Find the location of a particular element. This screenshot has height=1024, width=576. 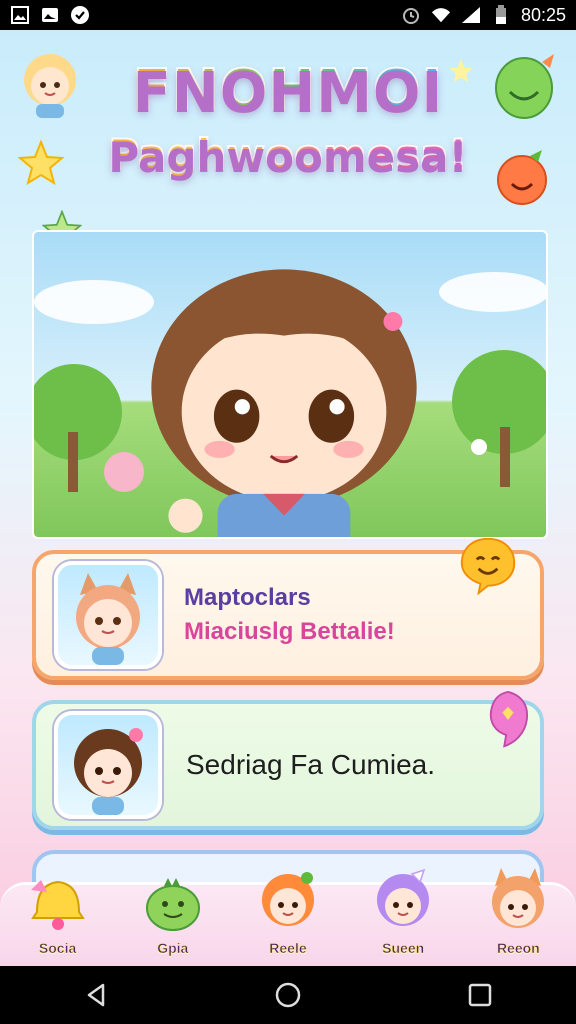

gallery-icon is located at coordinates (20, 15).